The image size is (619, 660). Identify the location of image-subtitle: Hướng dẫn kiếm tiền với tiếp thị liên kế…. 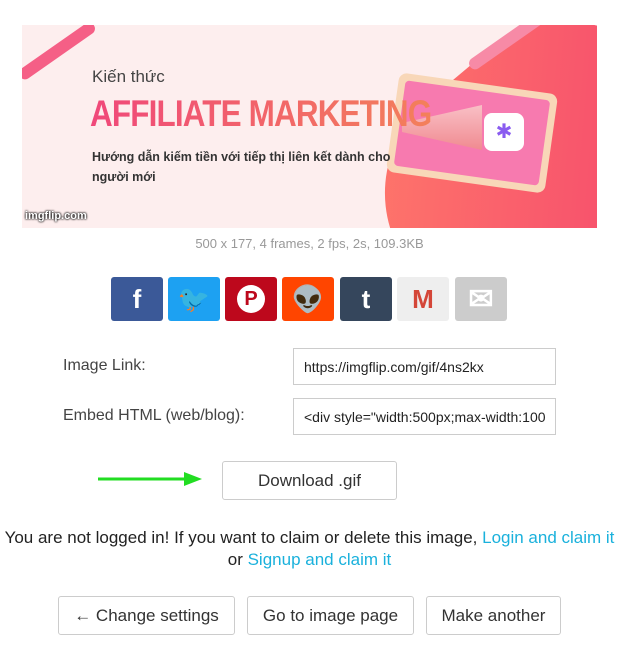
(241, 167).